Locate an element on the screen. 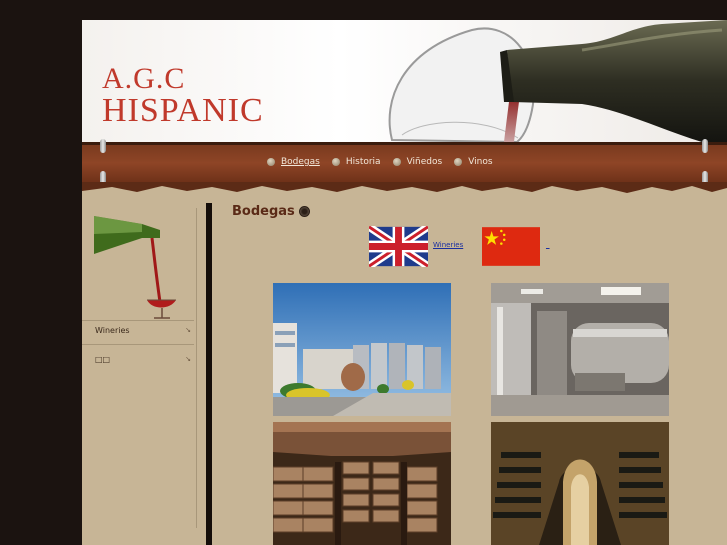 The width and height of the screenshot is (727, 545). nav-band: Bodegas Historia Viñedos Vinos is located at coordinates (404, 162).